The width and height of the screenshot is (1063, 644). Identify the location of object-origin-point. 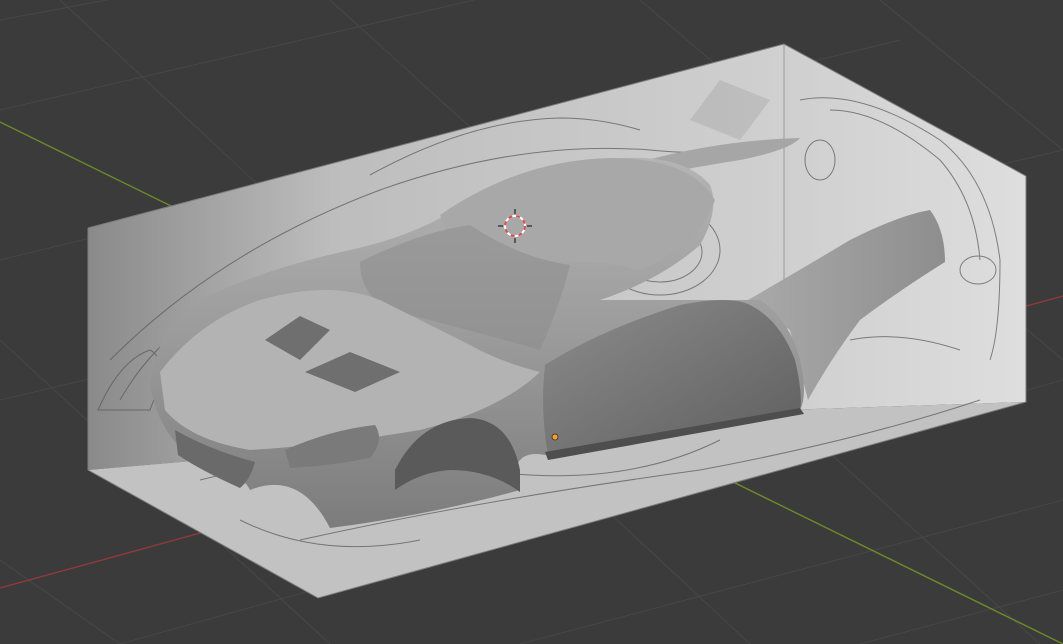
(555, 437).